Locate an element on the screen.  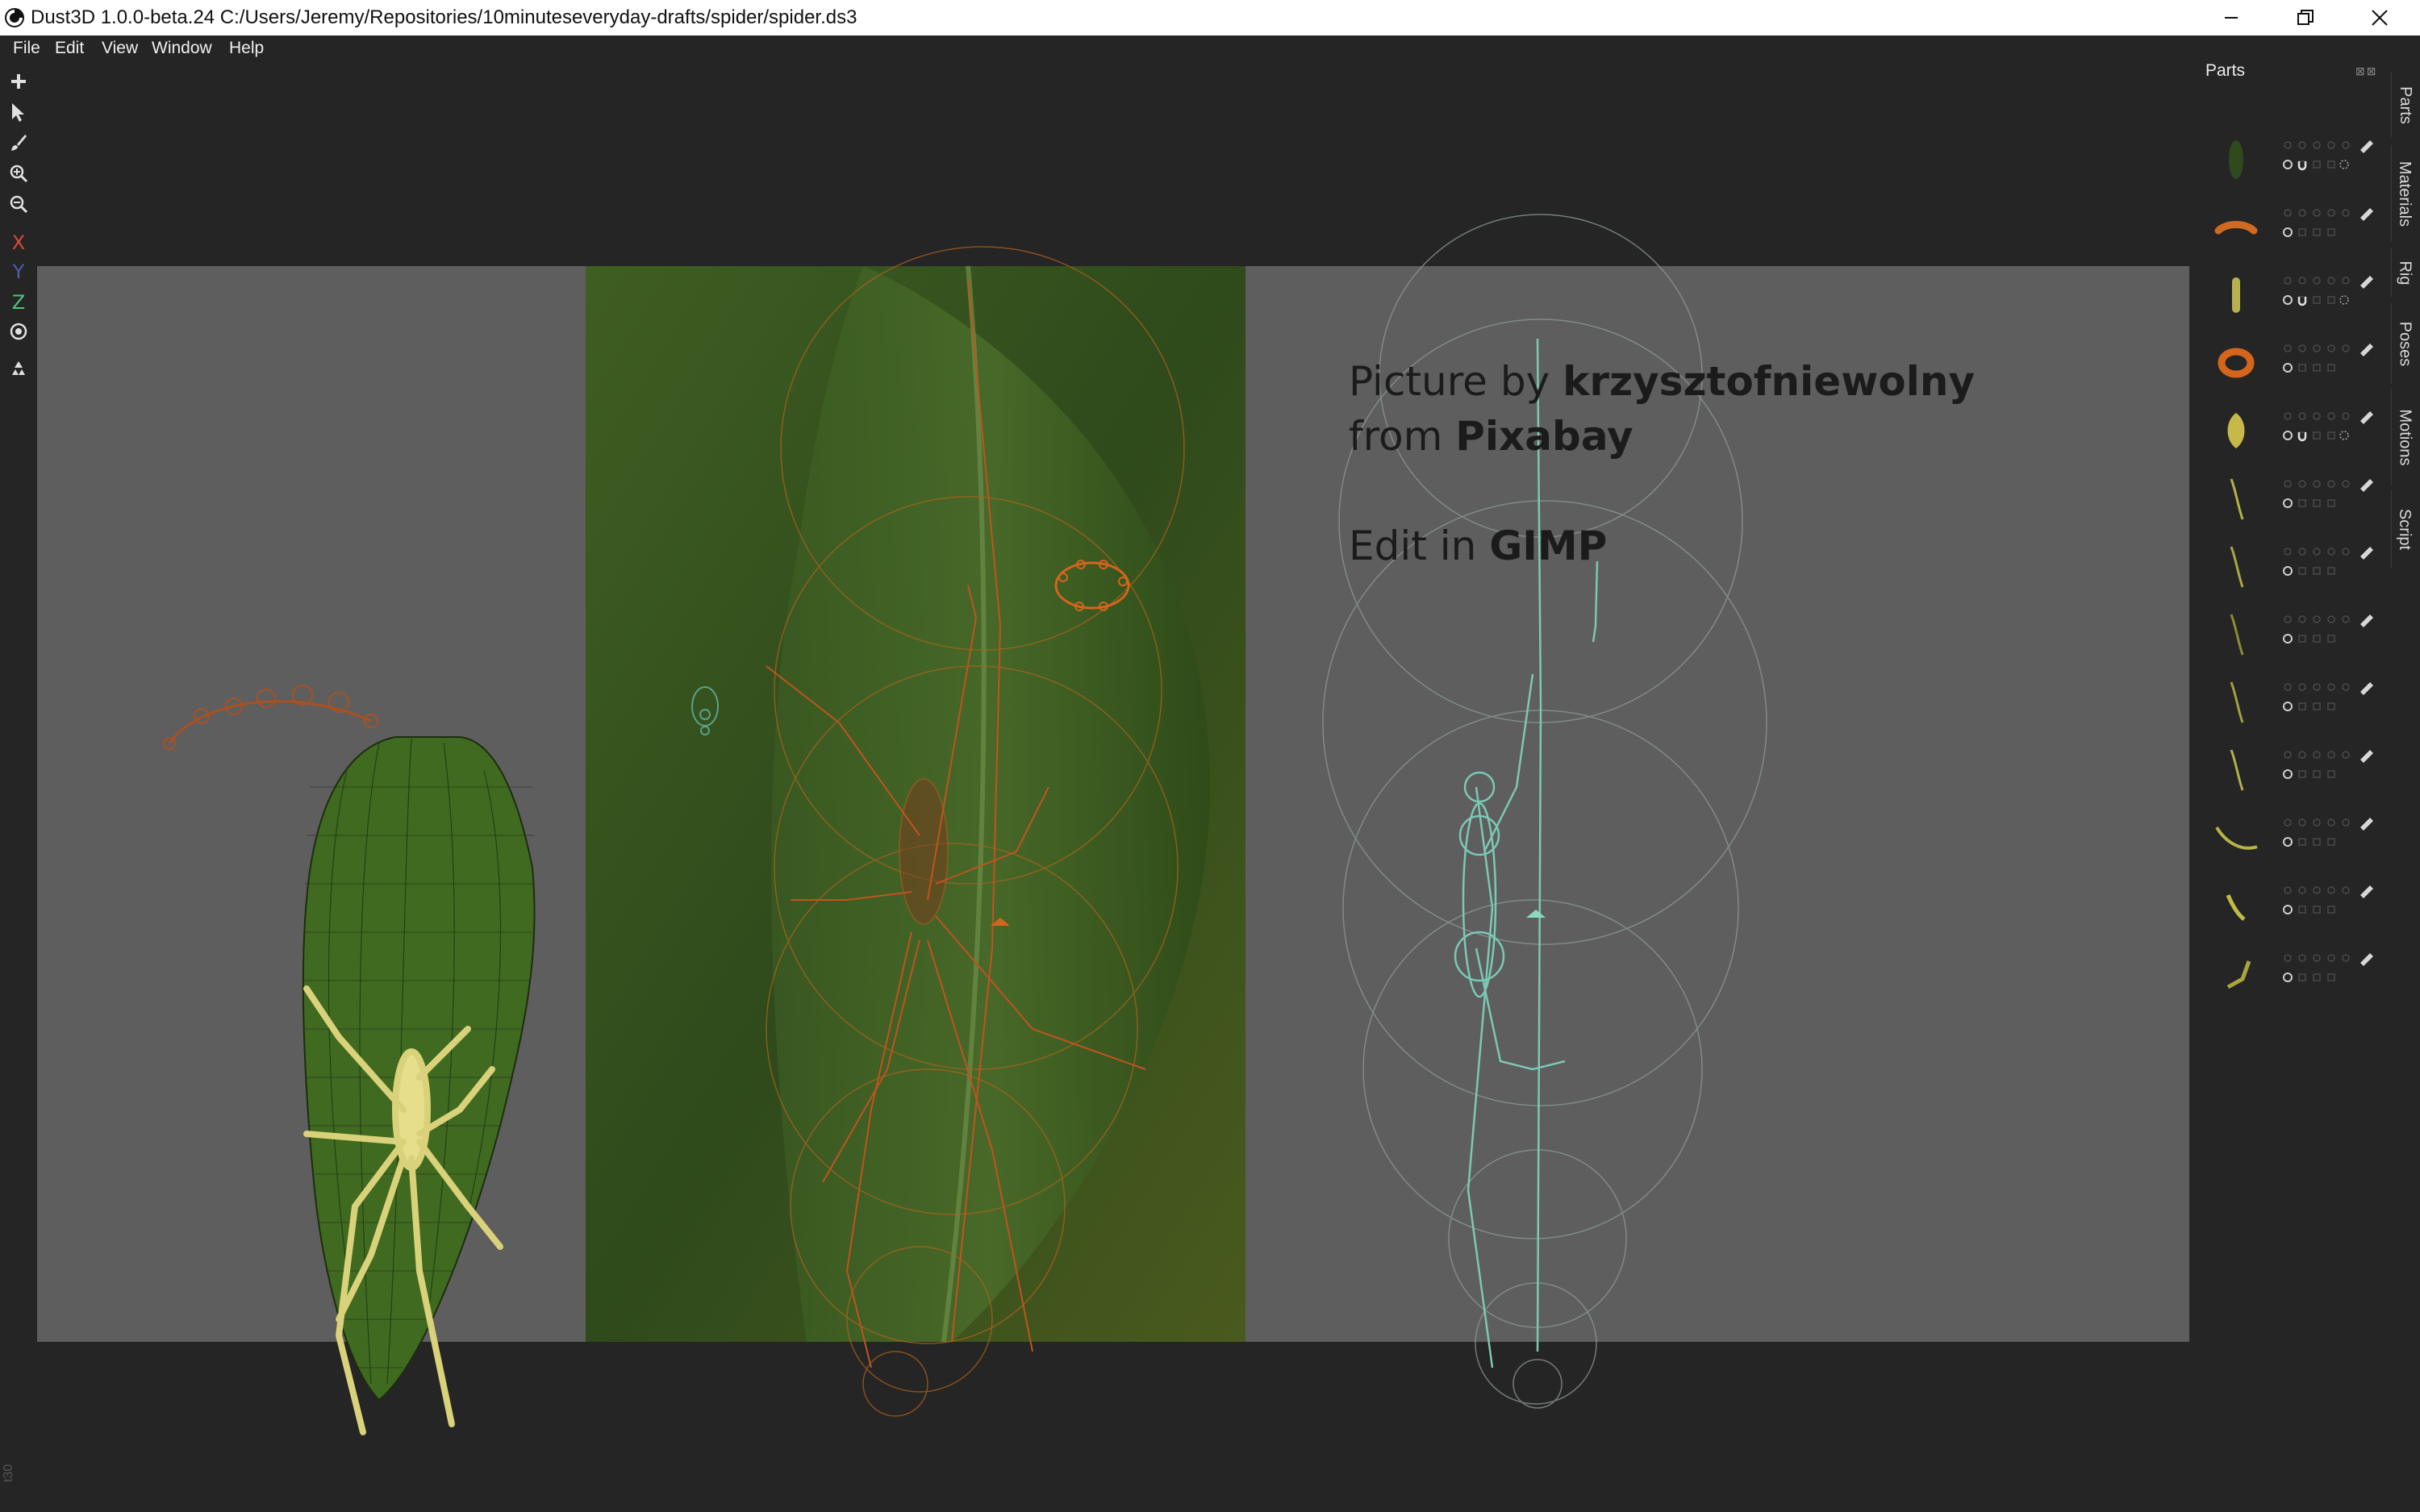
left-toolbar: X Y Z is located at coordinates (18, 234).